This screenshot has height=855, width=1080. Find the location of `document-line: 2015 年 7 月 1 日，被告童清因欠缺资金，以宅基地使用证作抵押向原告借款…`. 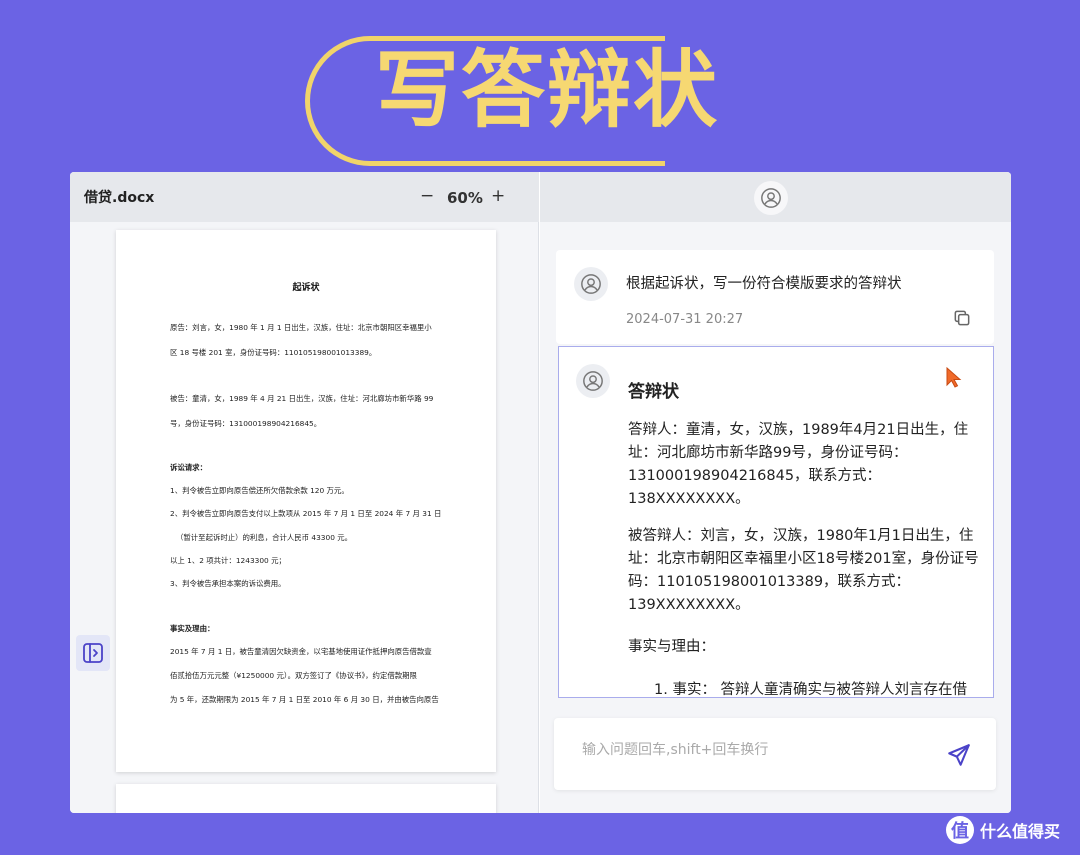

document-line: 2015 年 7 月 1 日，被告童清因欠缺资金，以宅基地使用证作抵押向原告借款… is located at coordinates (301, 651).